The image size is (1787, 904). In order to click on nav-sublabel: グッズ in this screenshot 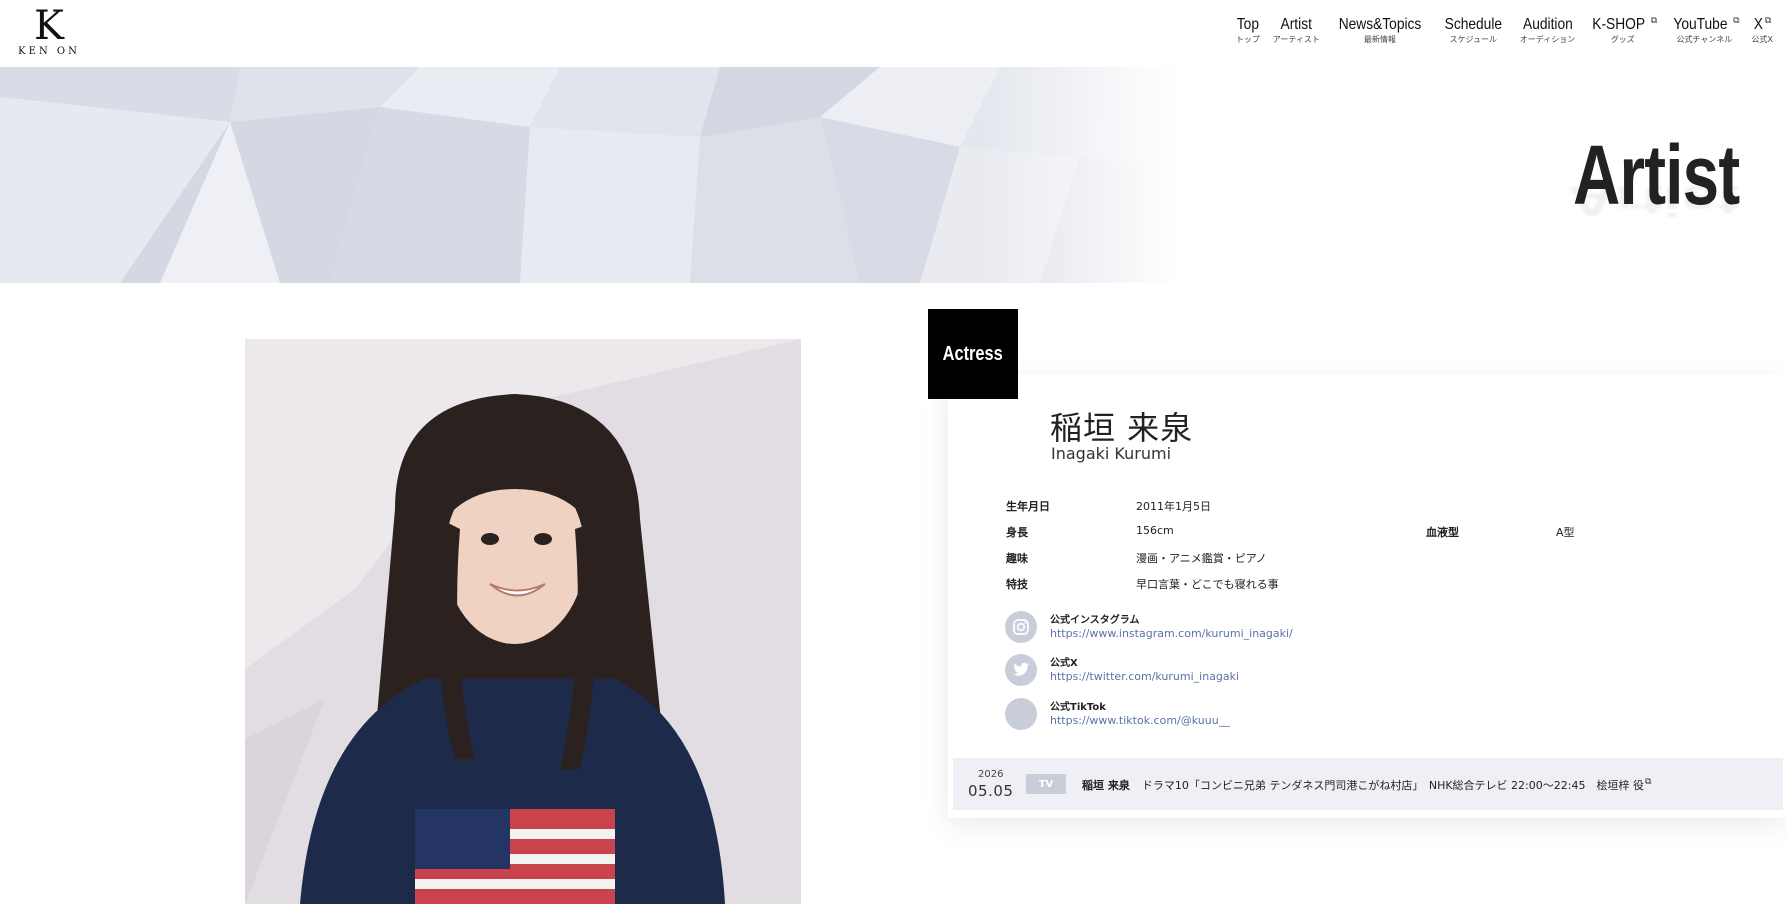, I will do `click(1622, 39)`.